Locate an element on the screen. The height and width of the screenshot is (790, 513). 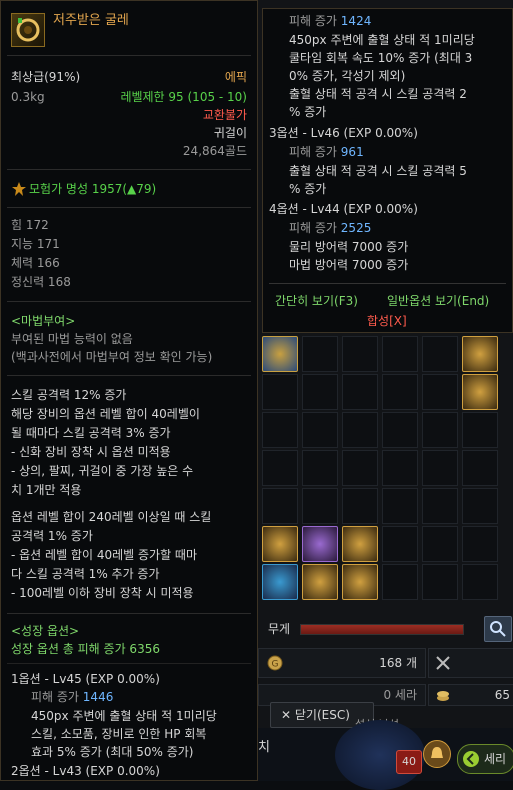
coin-icon: G is located at coordinates (275, 663).